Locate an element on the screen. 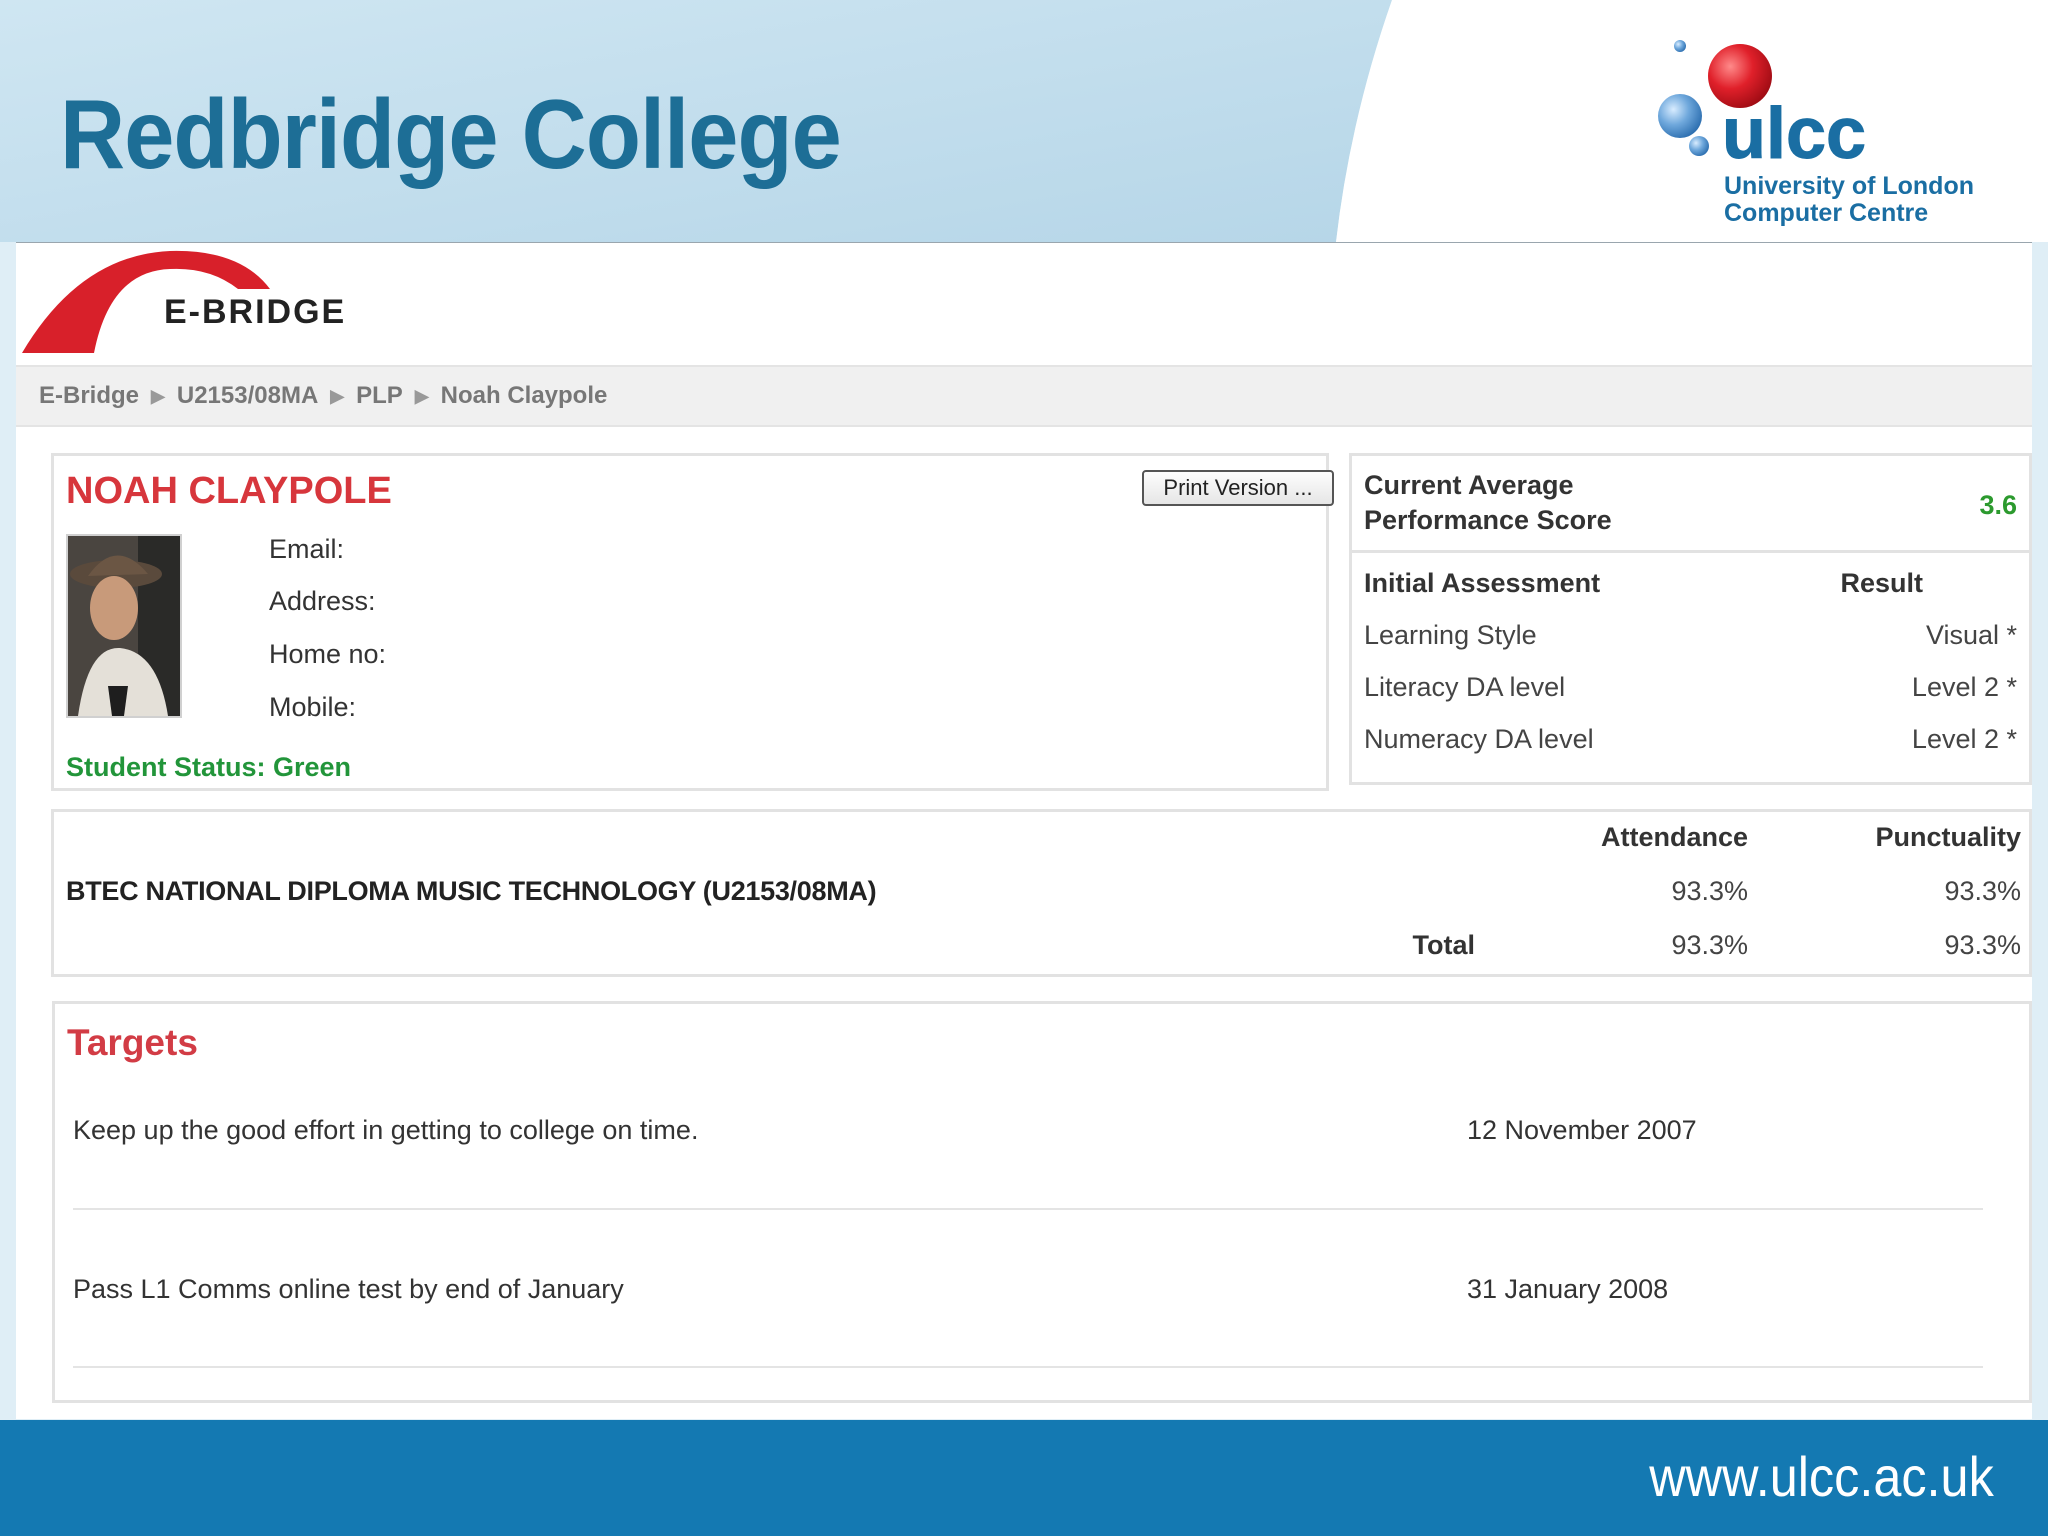 Image resolution: width=2048 pixels, height=1536 pixels. logo-line-2: Computer Centre is located at coordinates (1826, 213).